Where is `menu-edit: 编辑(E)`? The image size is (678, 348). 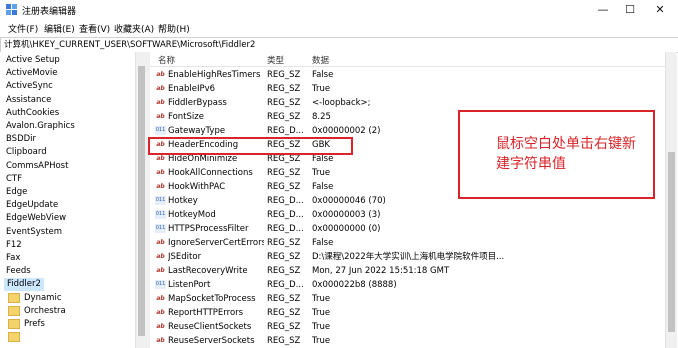 menu-edit: 编辑(E) is located at coordinates (59, 28).